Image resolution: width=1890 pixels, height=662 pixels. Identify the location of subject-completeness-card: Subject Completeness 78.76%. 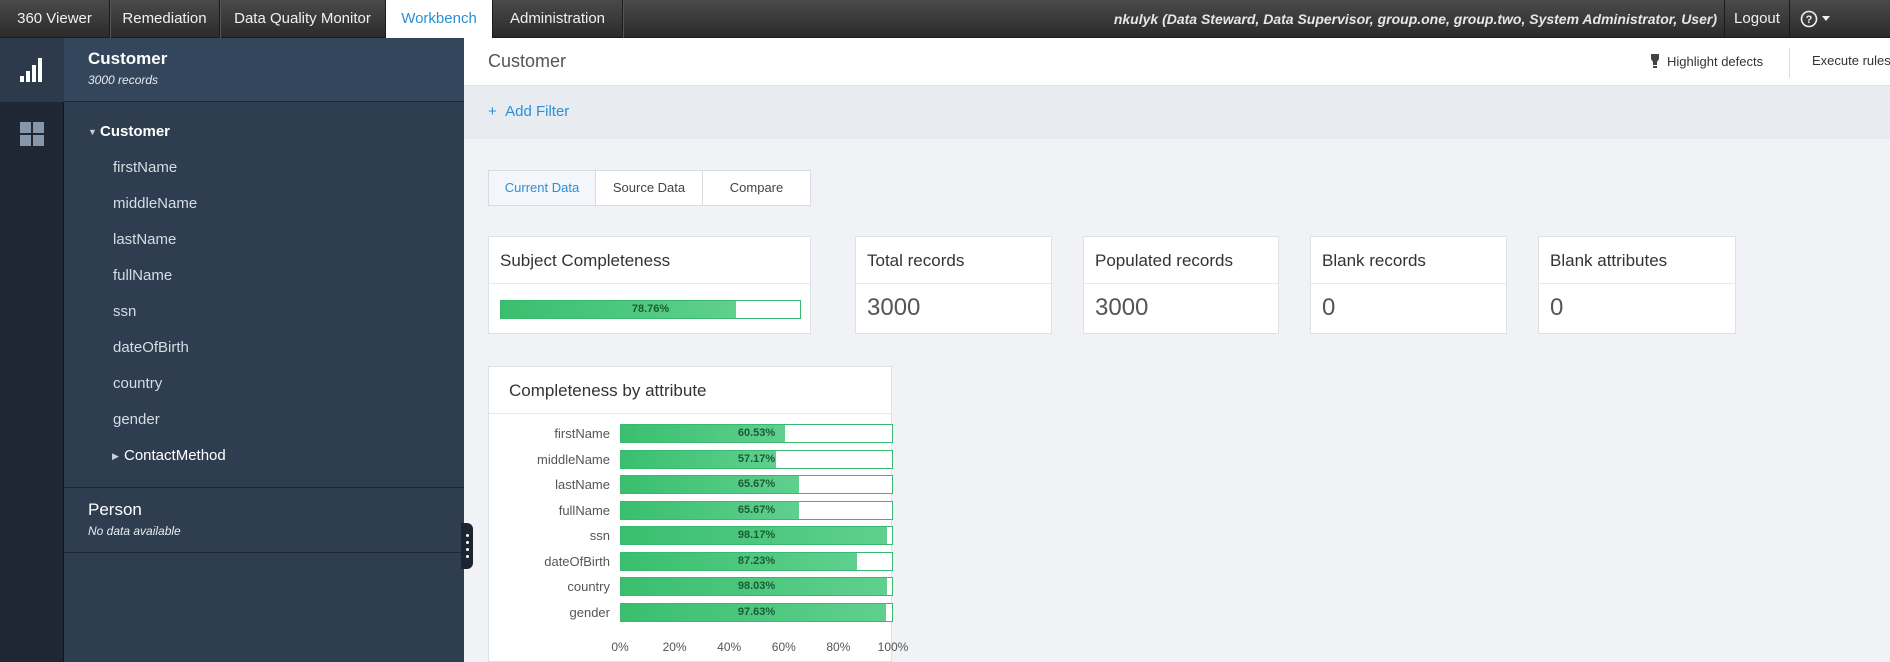
(649, 285).